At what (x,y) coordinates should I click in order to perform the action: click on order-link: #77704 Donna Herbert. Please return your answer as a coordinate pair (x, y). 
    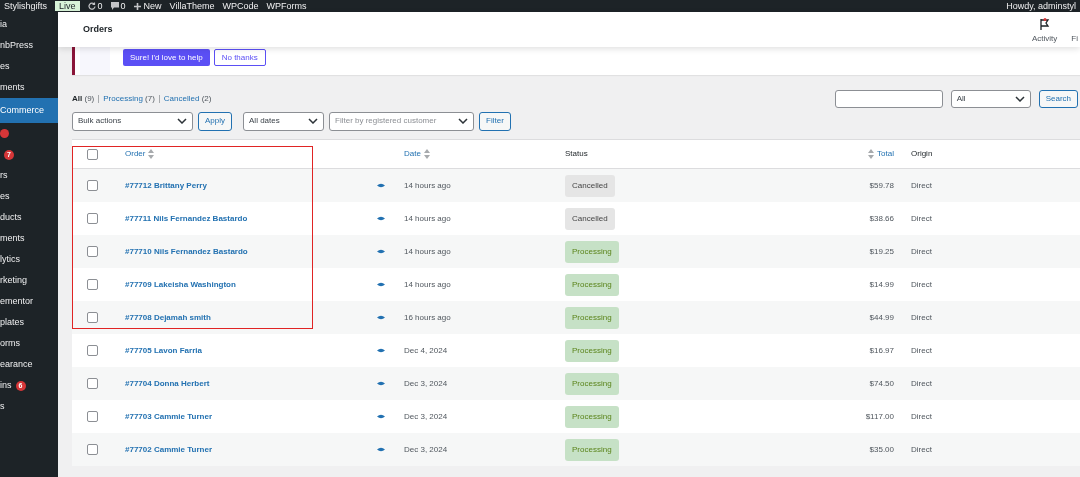
    Looking at the image, I should click on (241, 383).